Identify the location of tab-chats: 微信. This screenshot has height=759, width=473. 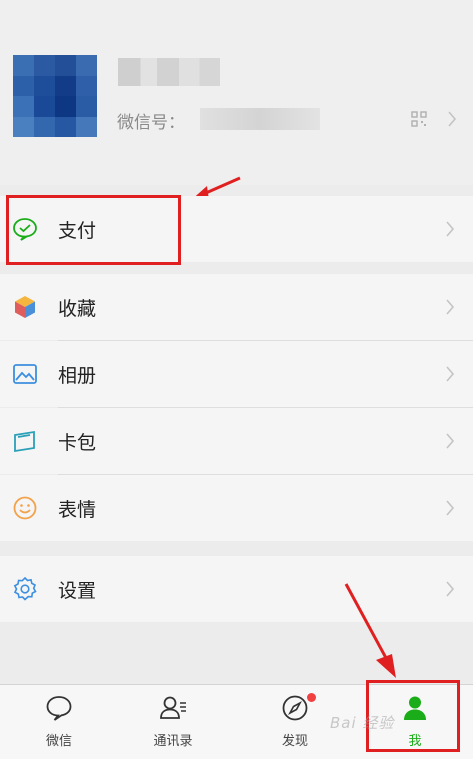
(59, 722).